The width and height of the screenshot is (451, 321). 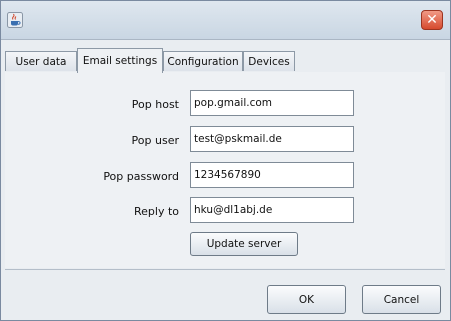 I want to click on tab-label: Devices, so click(x=269, y=61).